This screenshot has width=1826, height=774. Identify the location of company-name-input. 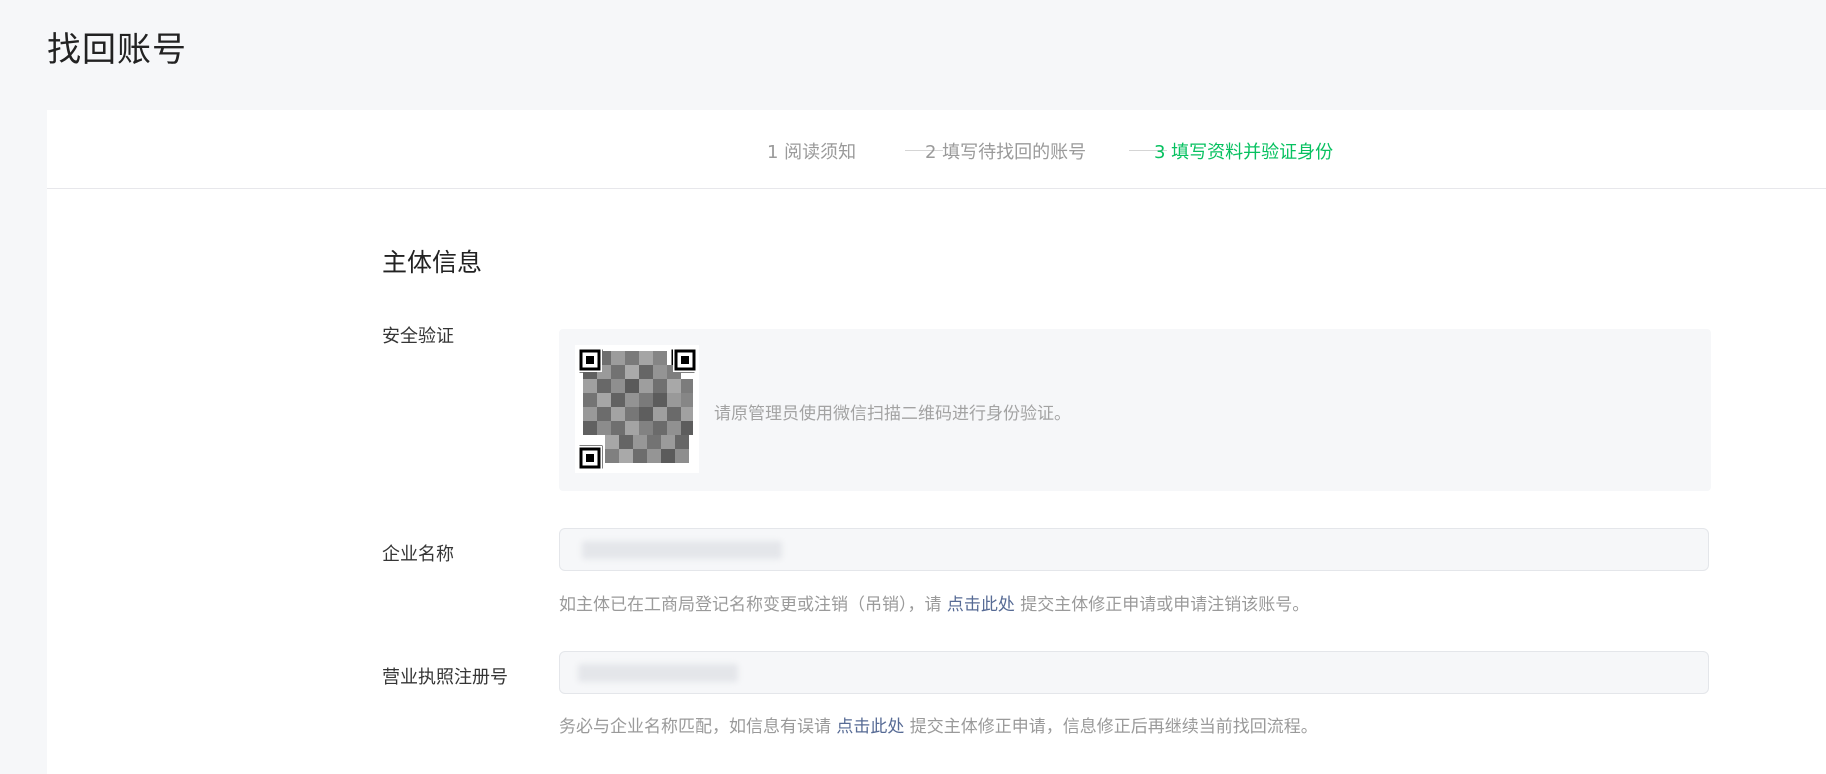
(1134, 549).